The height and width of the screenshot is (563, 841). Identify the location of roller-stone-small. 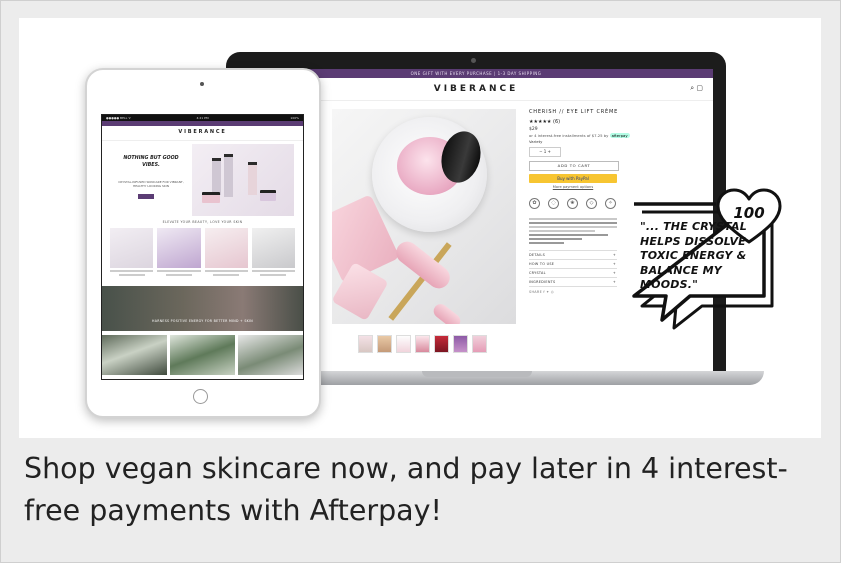
(447, 312).